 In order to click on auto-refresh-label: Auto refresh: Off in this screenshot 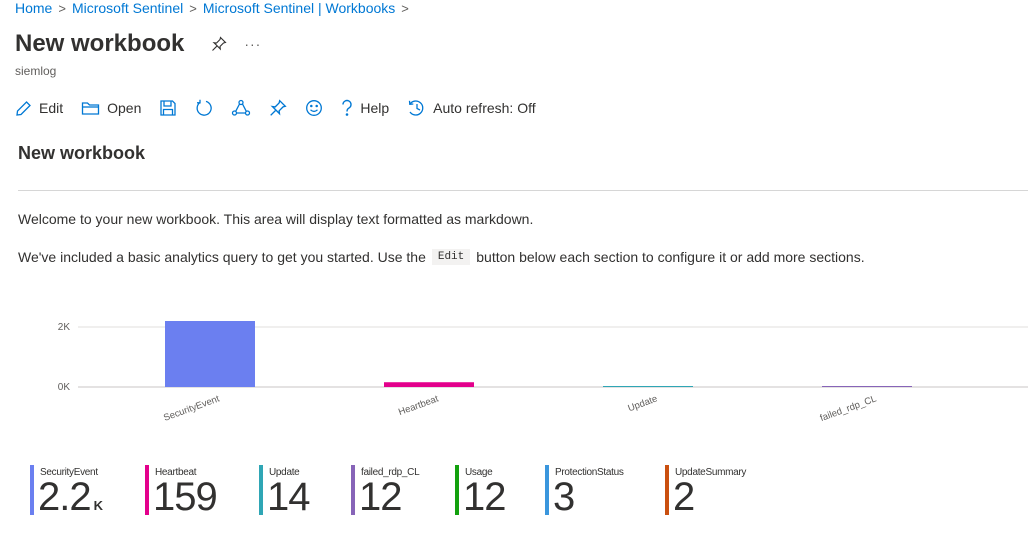, I will do `click(484, 108)`.